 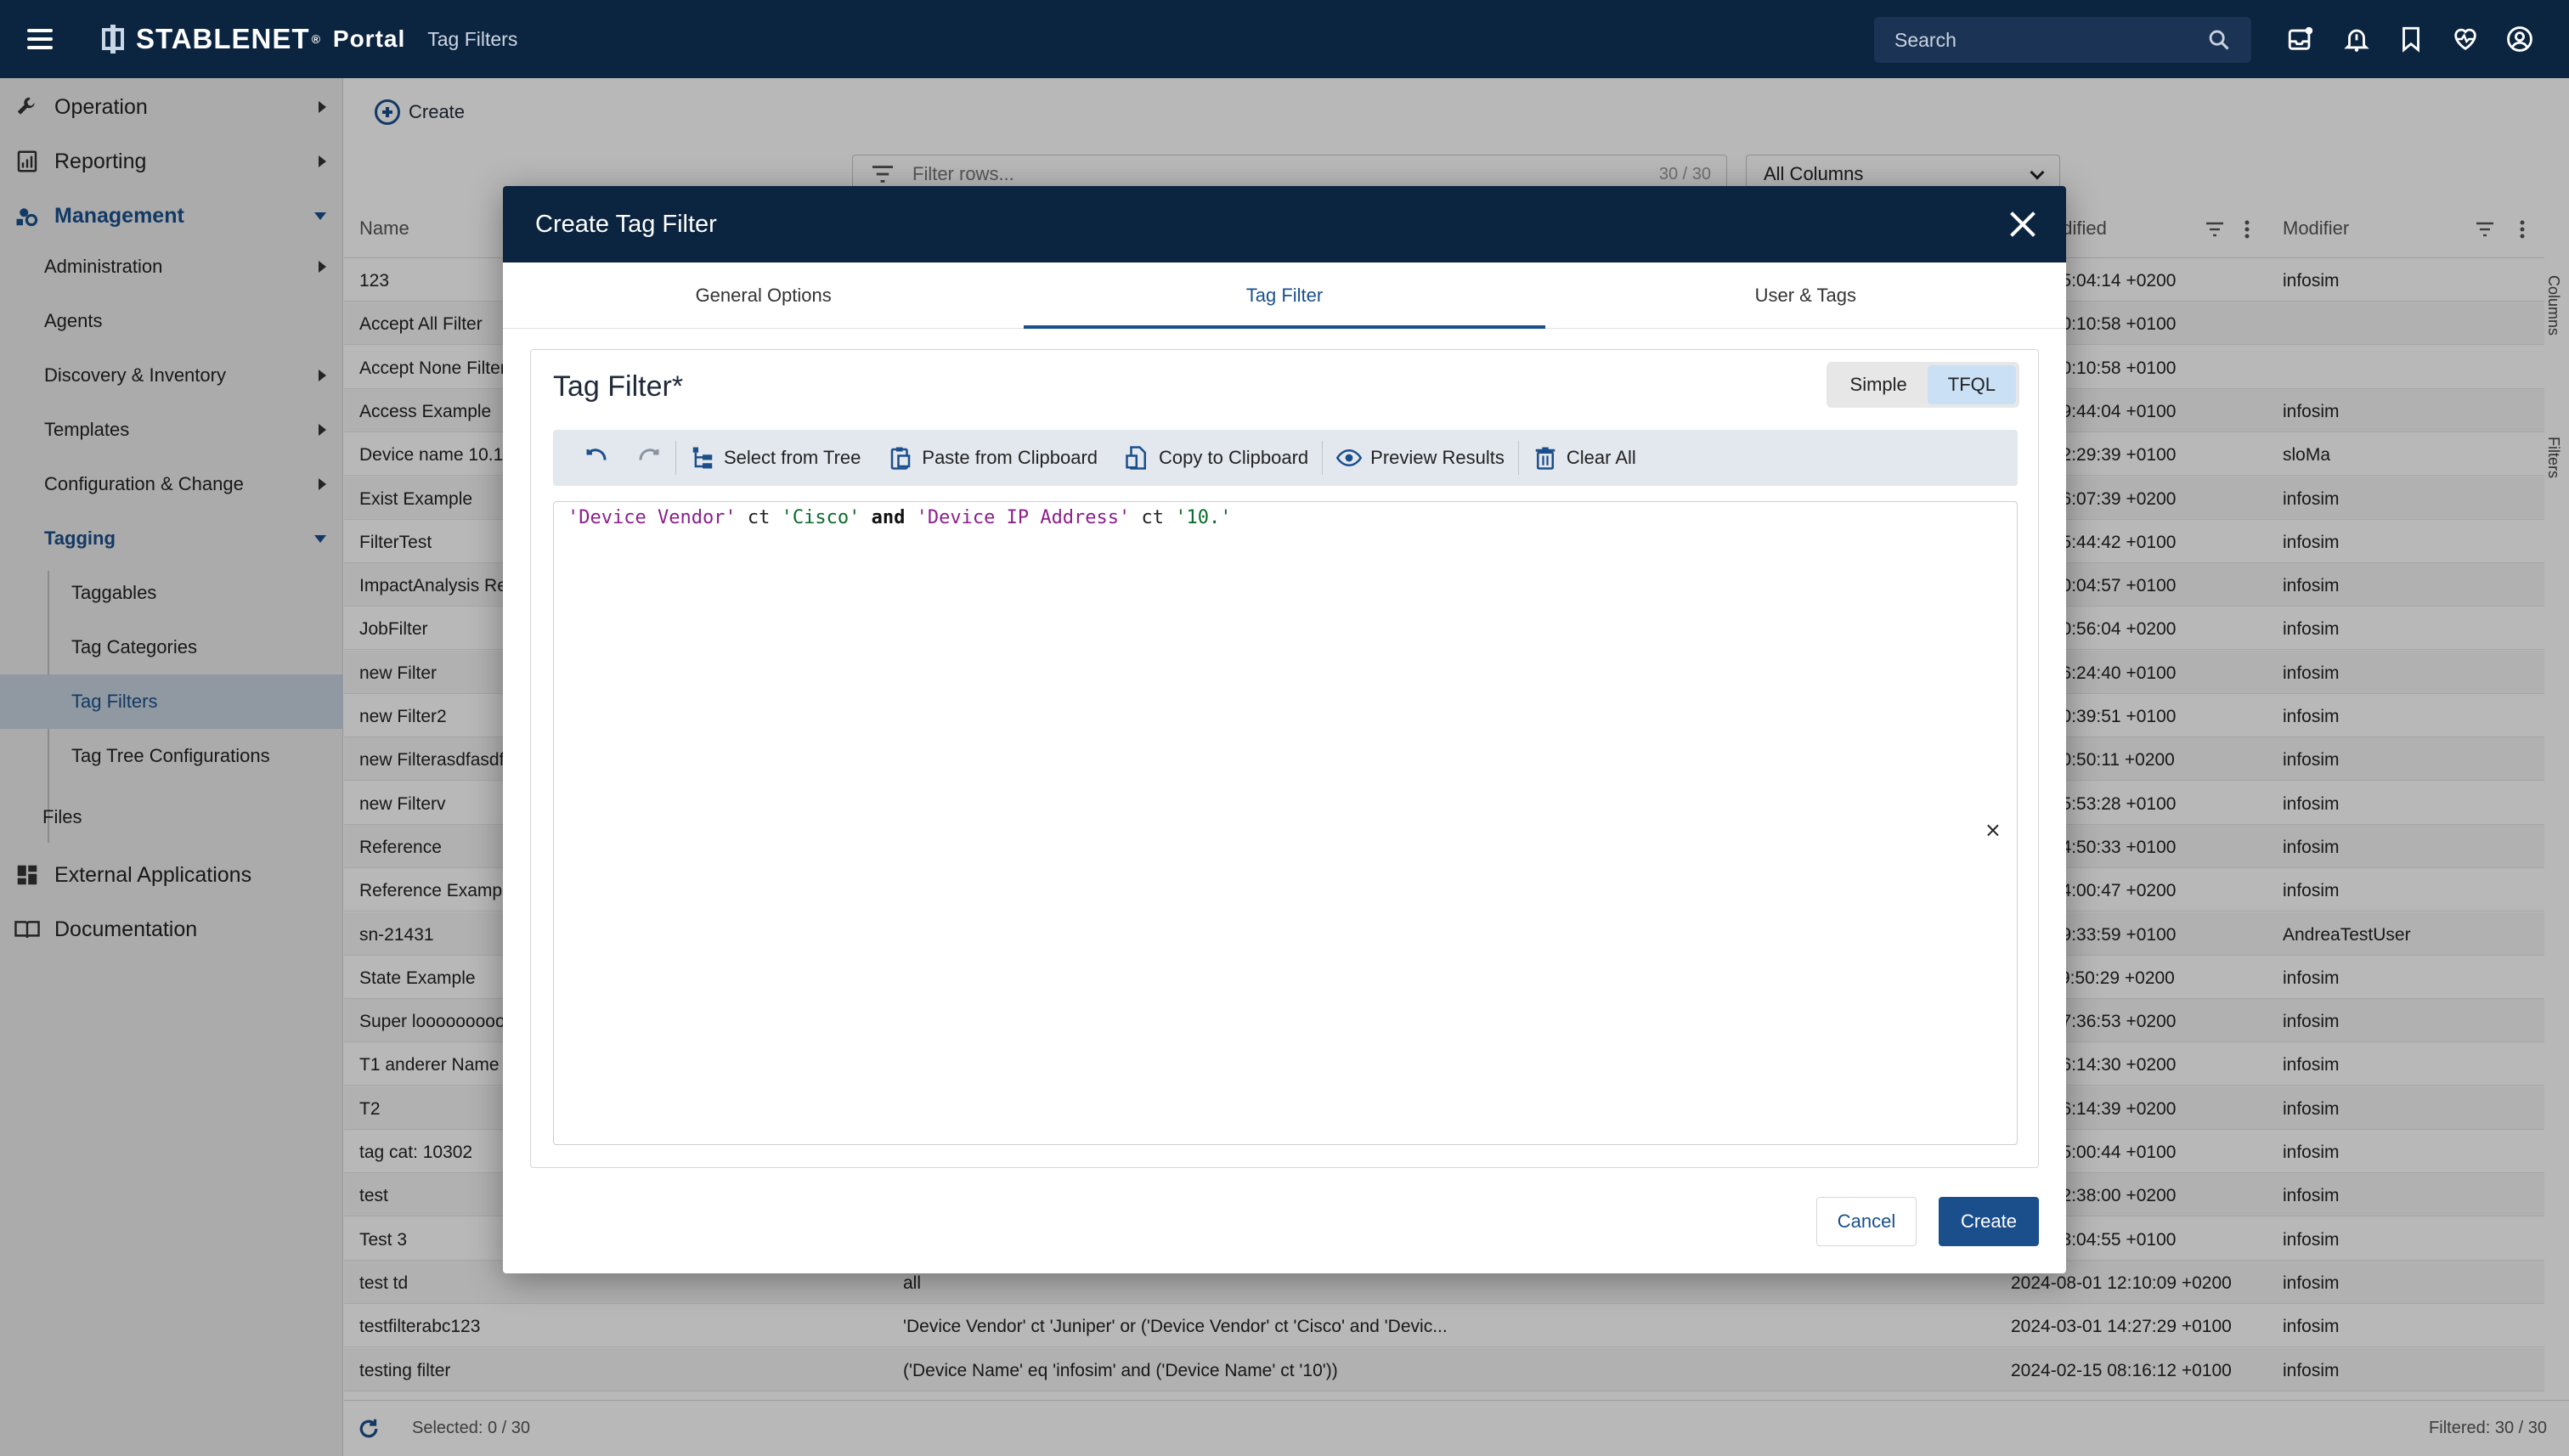 What do you see at coordinates (652, 518) in the screenshot?
I see `query-token: 'Device Vendor'` at bounding box center [652, 518].